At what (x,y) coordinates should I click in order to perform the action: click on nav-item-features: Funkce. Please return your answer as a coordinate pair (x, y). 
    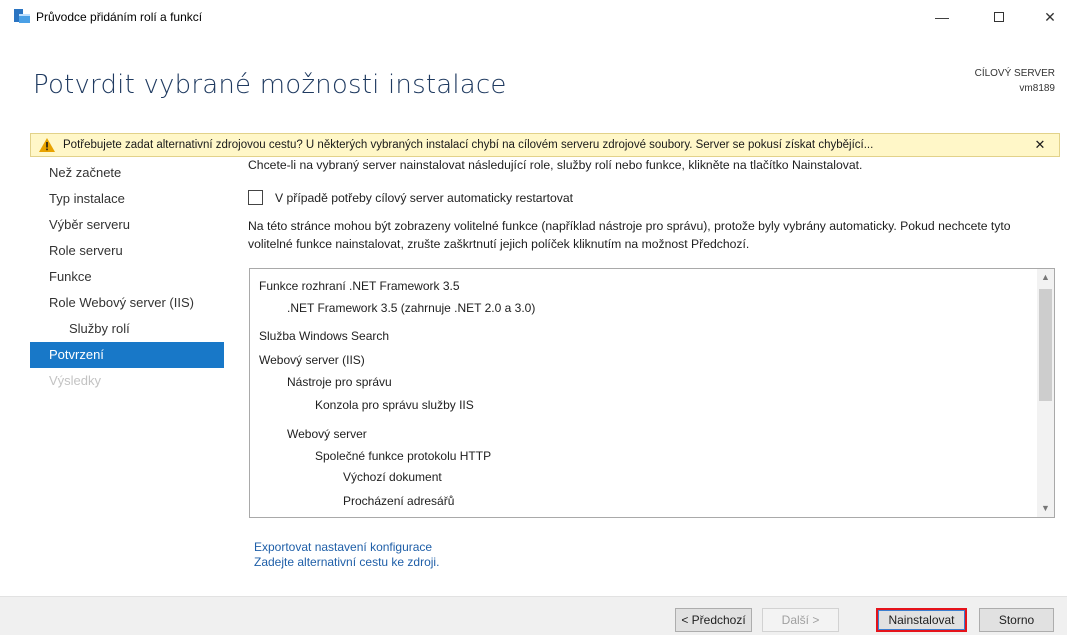
    Looking at the image, I should click on (127, 277).